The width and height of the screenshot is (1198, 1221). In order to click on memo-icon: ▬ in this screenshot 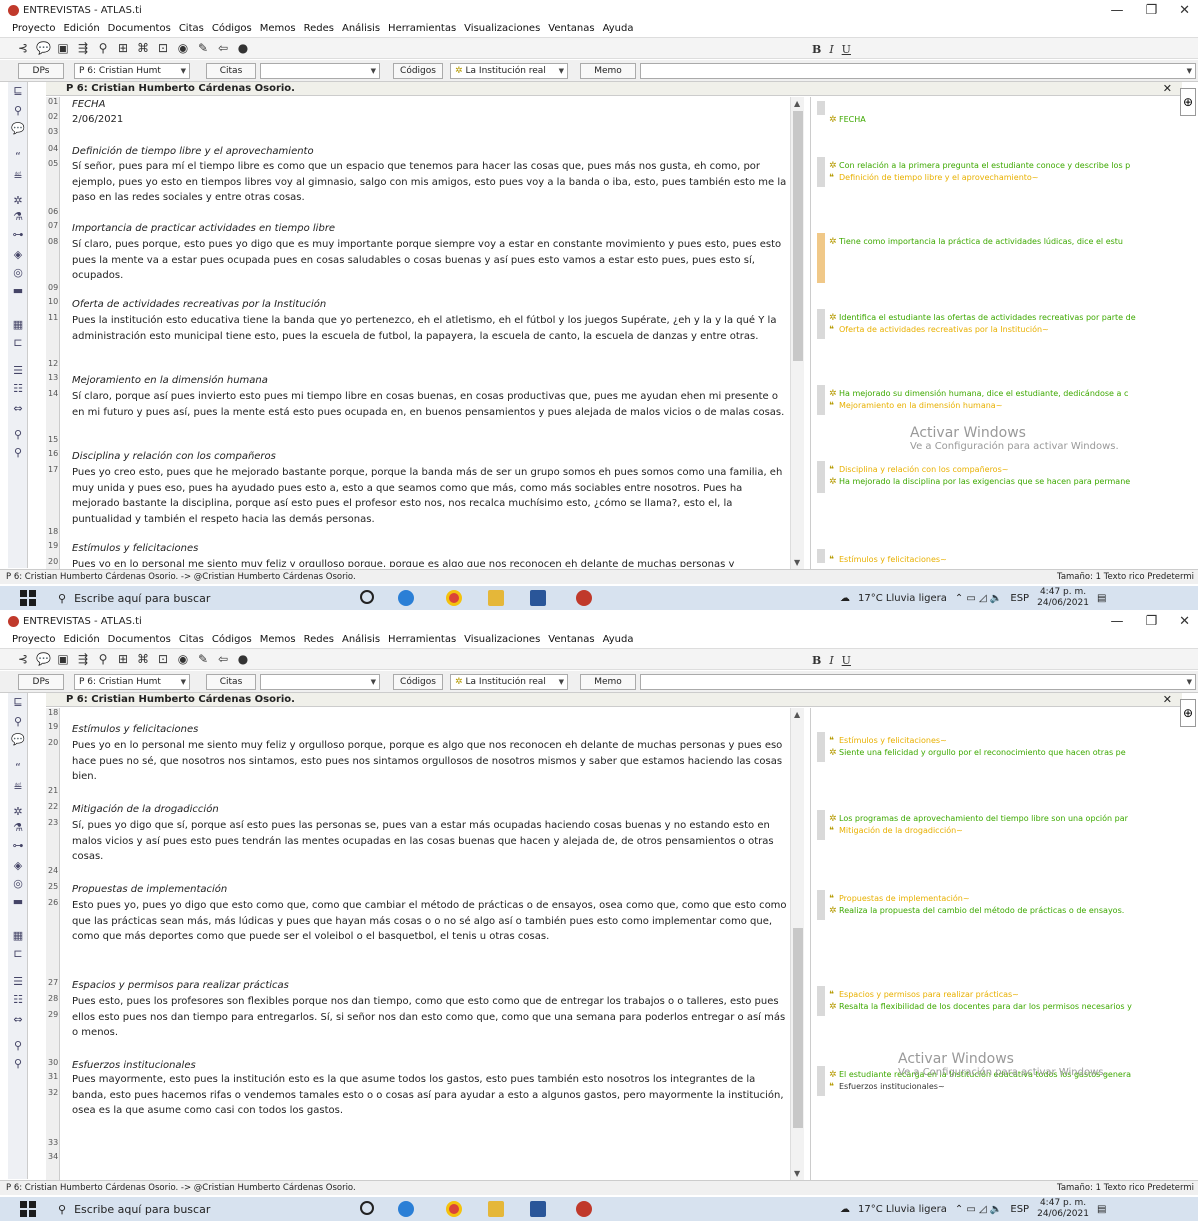, I will do `click(18, 291)`.